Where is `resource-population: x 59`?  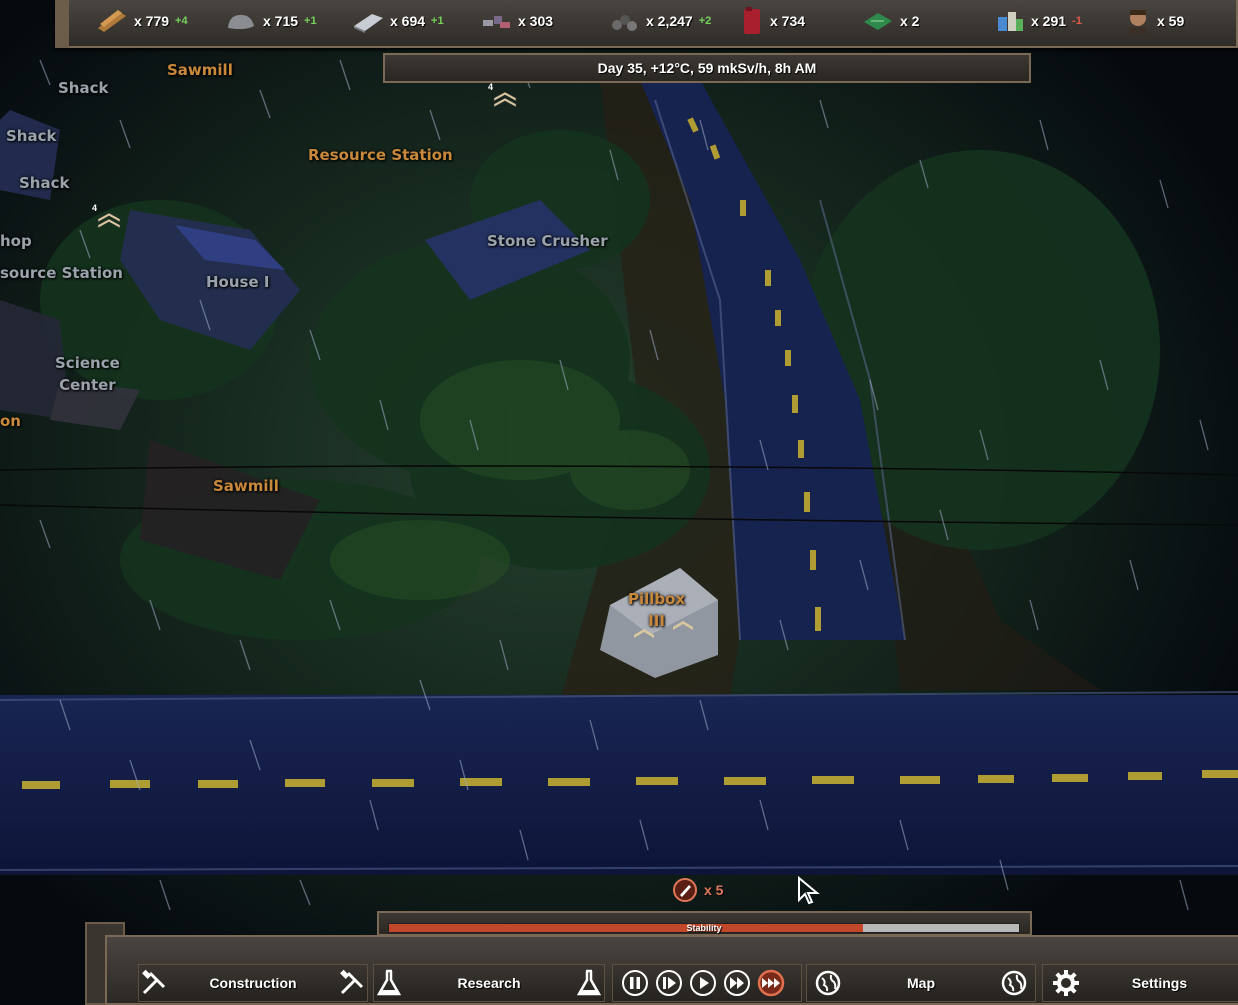 resource-population: x 59 is located at coordinates (1154, 21).